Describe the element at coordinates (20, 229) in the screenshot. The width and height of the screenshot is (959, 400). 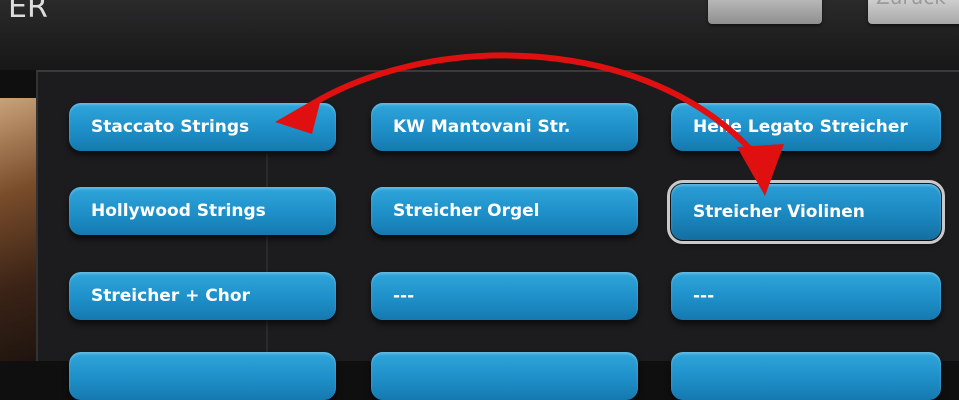
I see `background-photo` at that location.